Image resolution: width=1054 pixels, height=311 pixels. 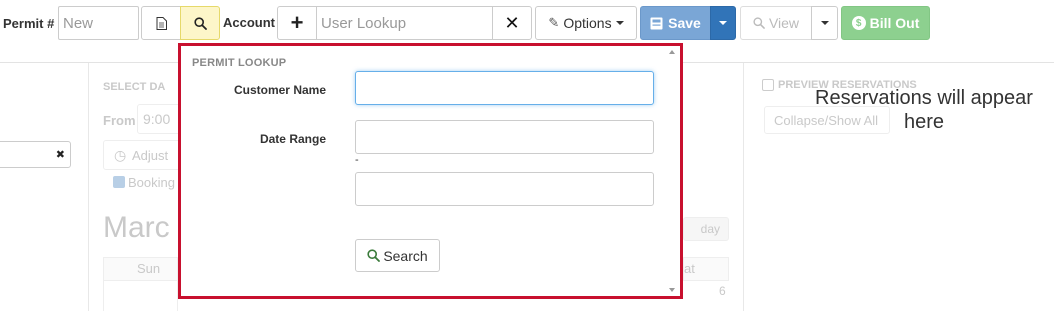 I want to click on reservations-placeholder-message: Reservations will appear here, so click(x=924, y=110).